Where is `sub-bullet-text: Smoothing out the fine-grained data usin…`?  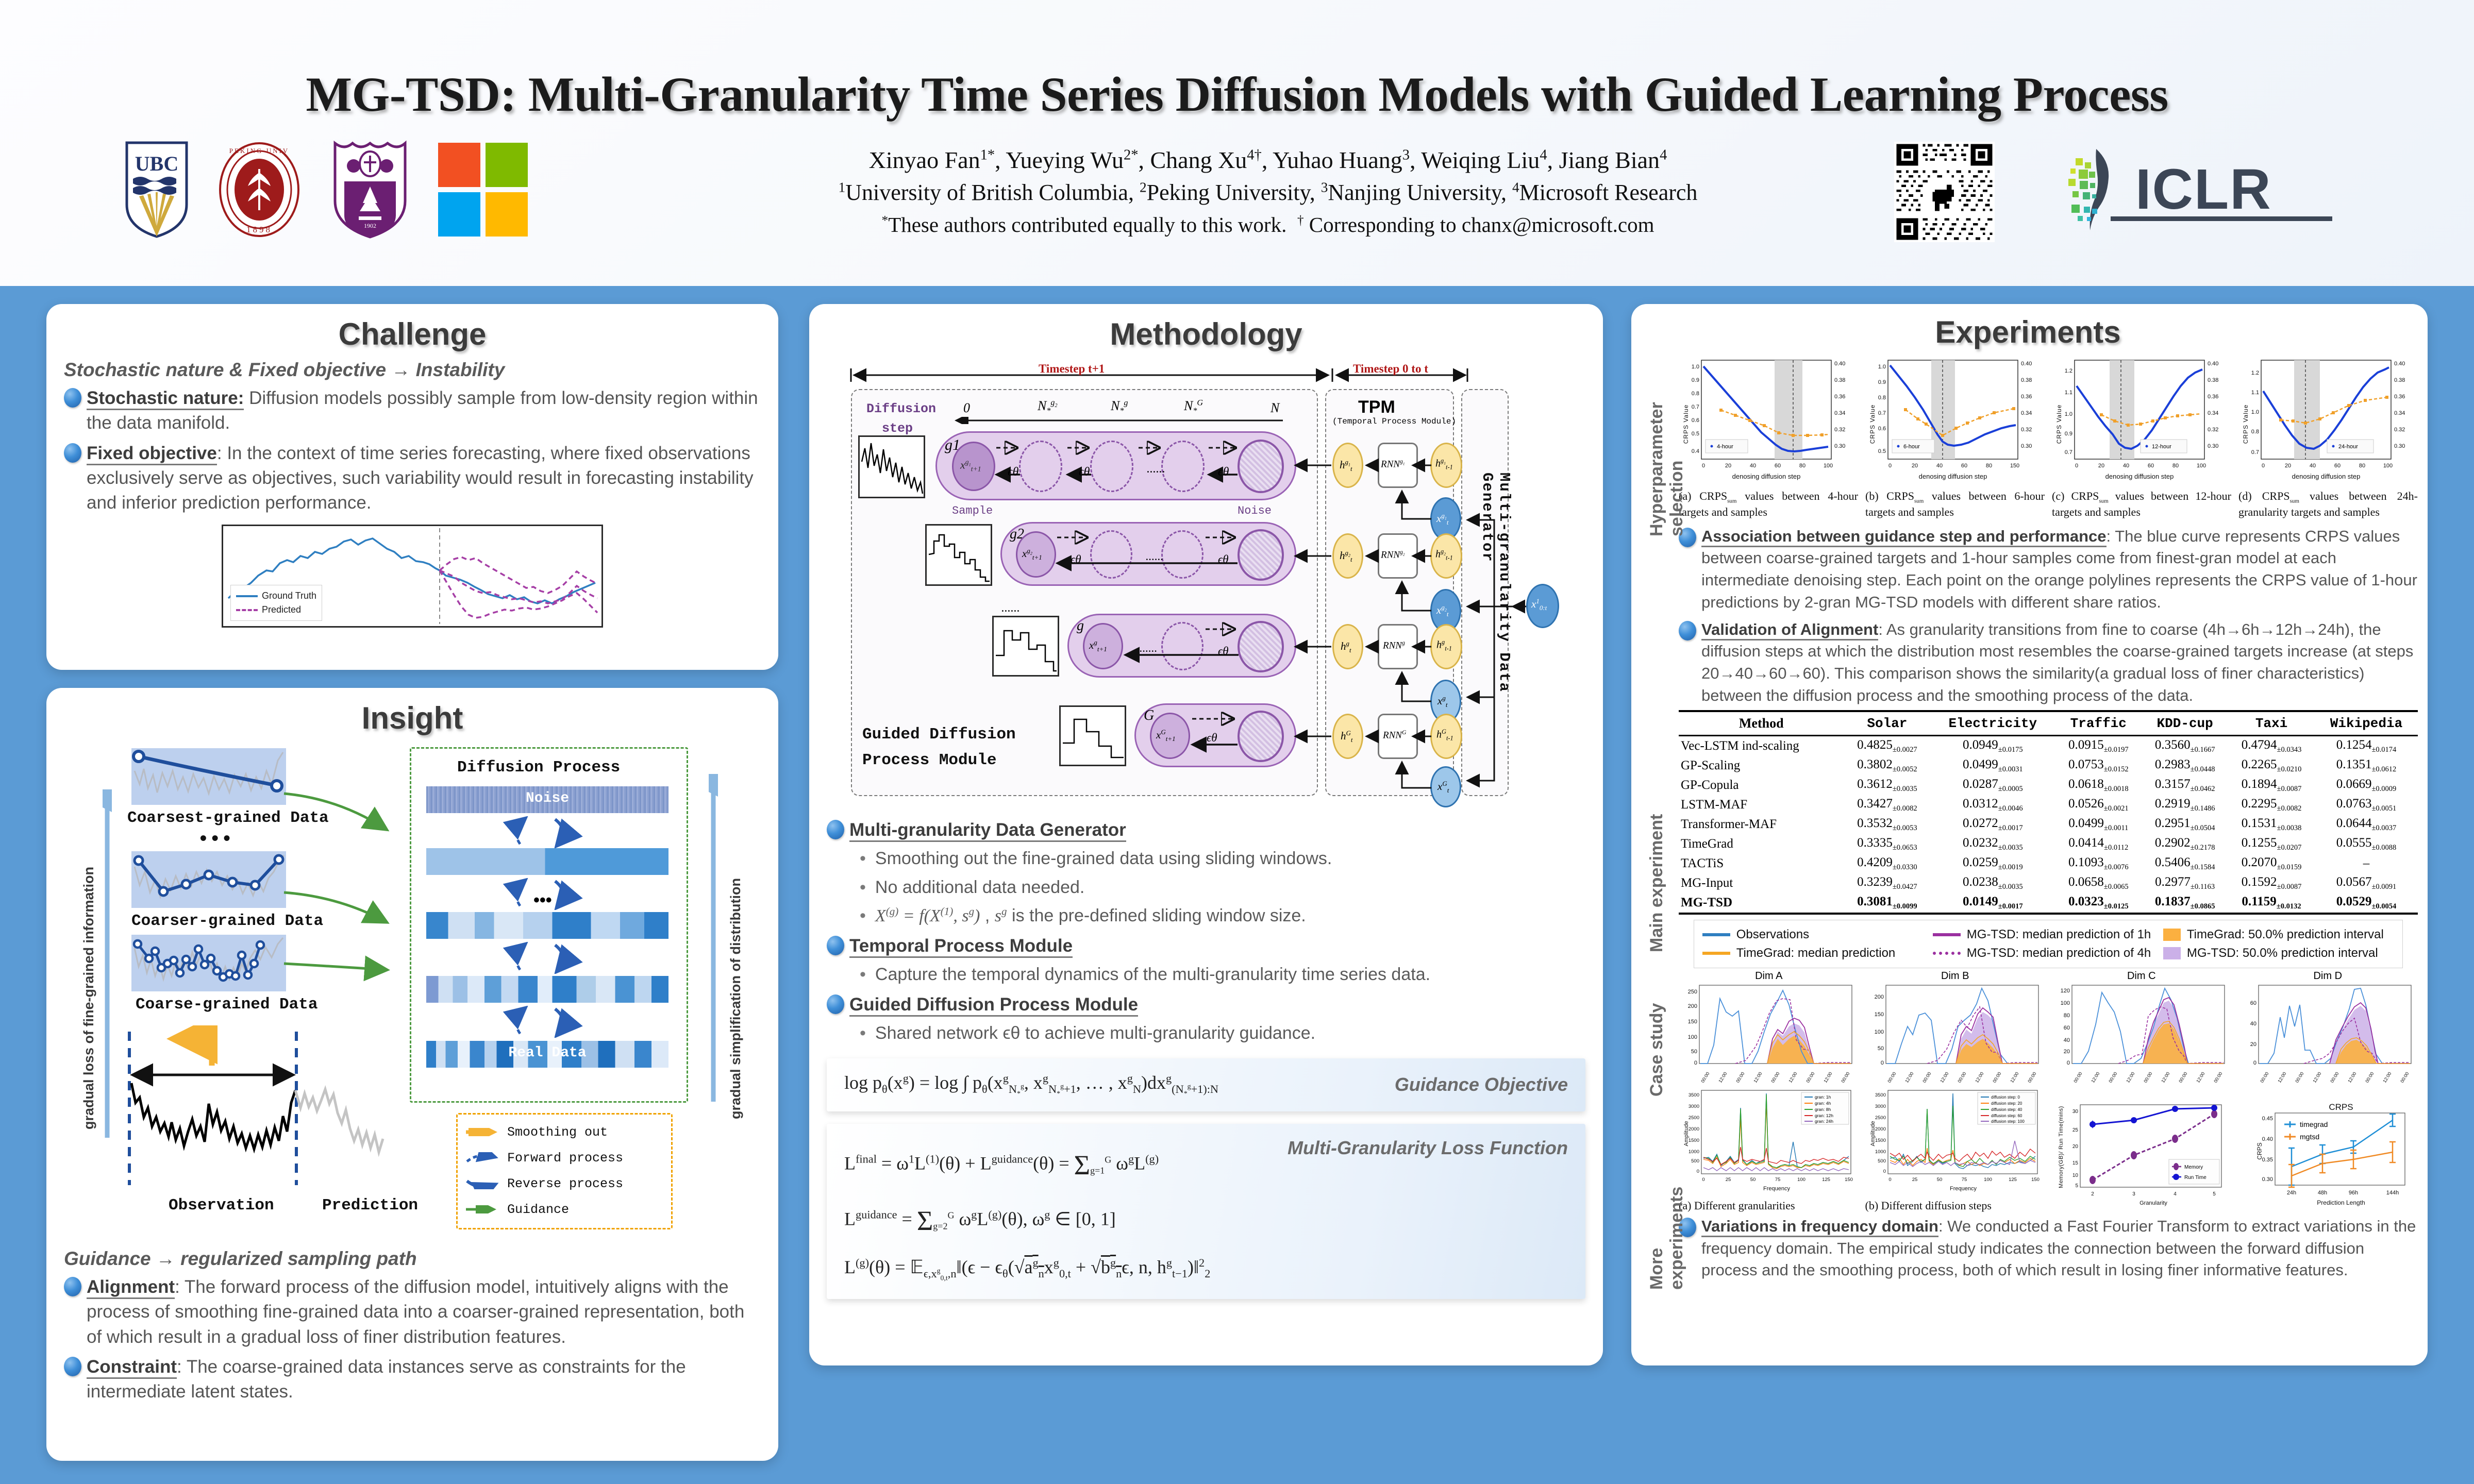
sub-bullet-text: Smoothing out the fine-grained data usin… is located at coordinates (1103, 859).